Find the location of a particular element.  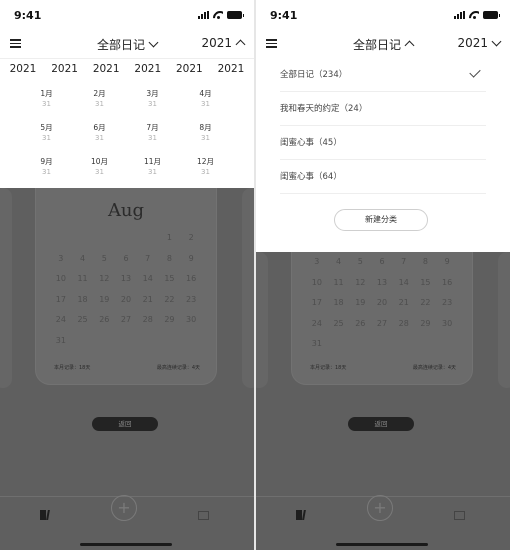

month-option: 10月 31 is located at coordinates (99, 167).